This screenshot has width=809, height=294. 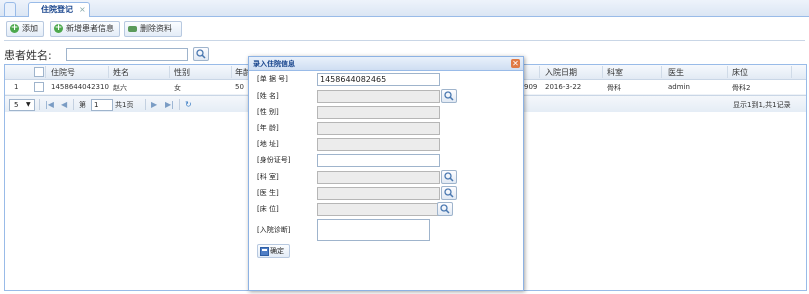 What do you see at coordinates (378, 96) in the screenshot?
I see `name-field` at bounding box center [378, 96].